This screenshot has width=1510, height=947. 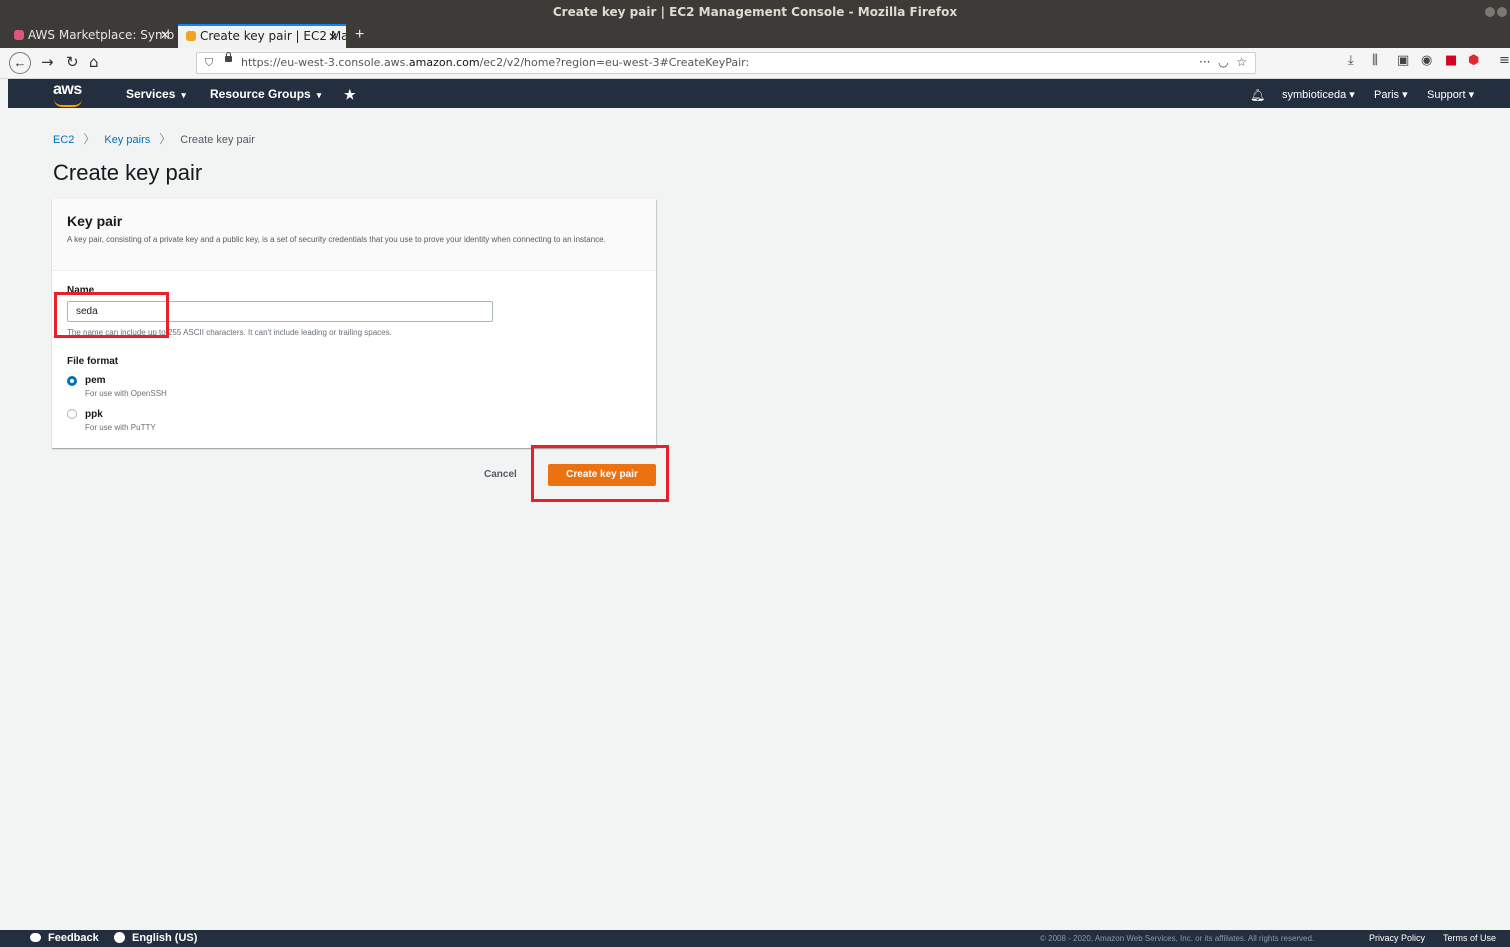 What do you see at coordinates (20, 63) in the screenshot?
I see `back-arrow-icon: ←` at bounding box center [20, 63].